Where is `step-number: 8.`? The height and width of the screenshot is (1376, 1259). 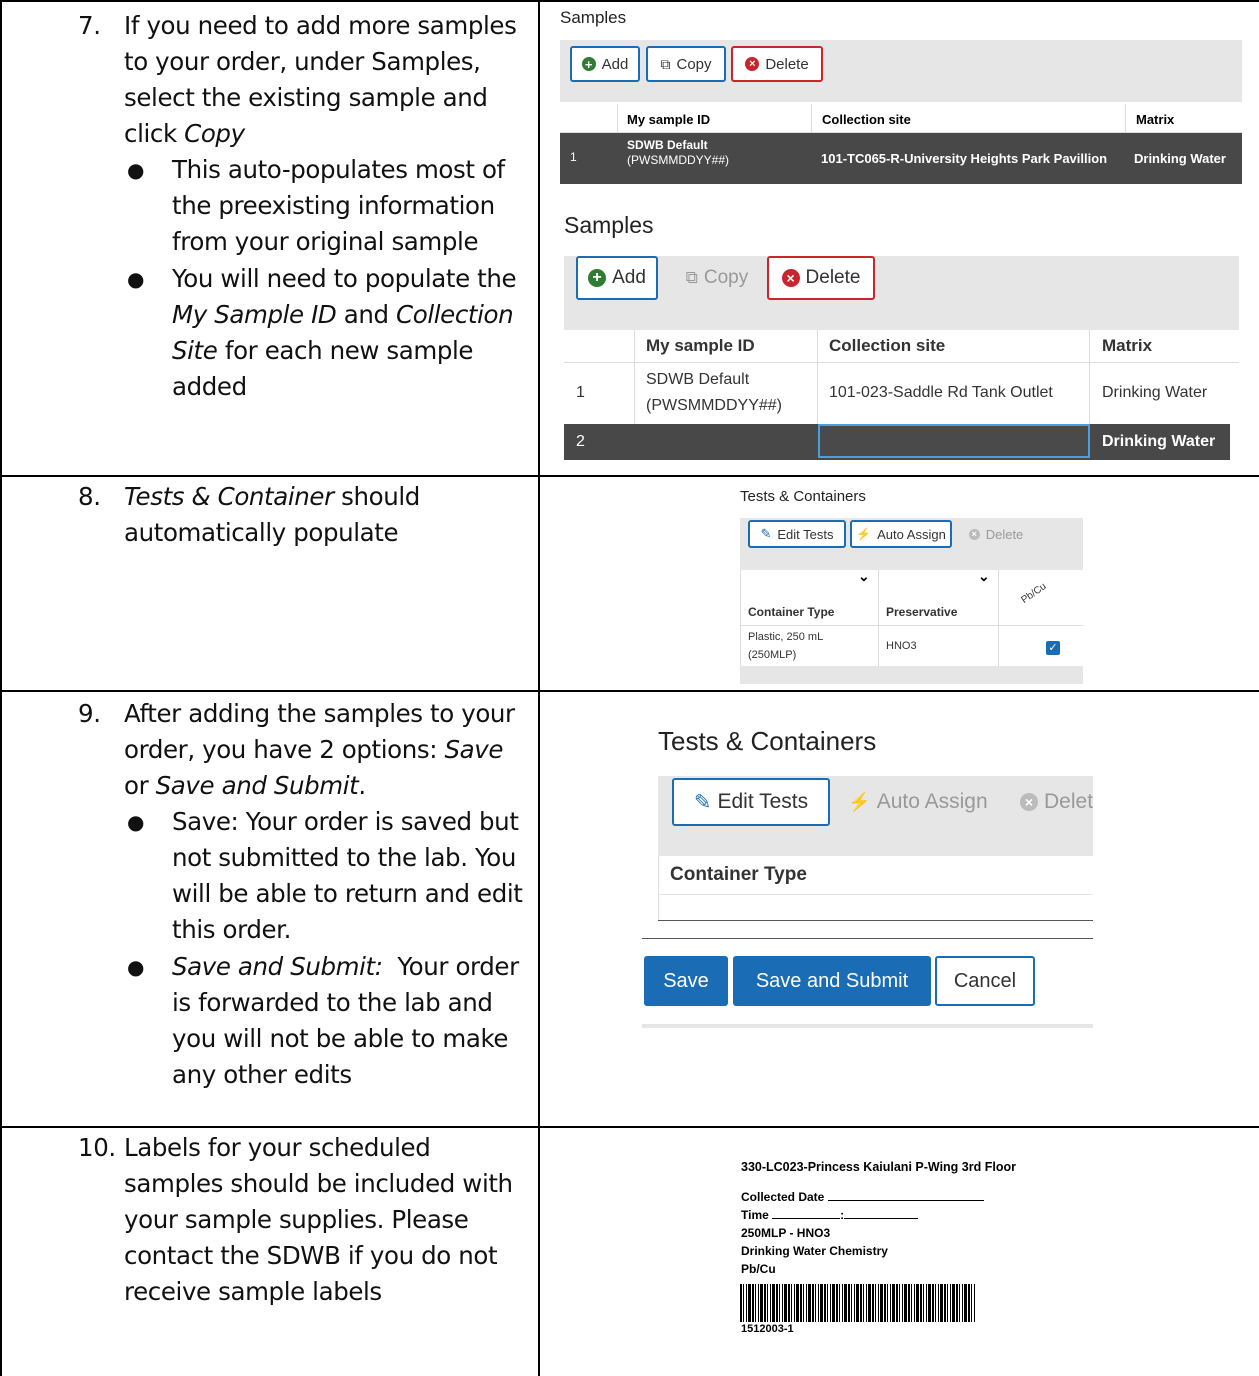 step-number: 8. is located at coordinates (89, 496).